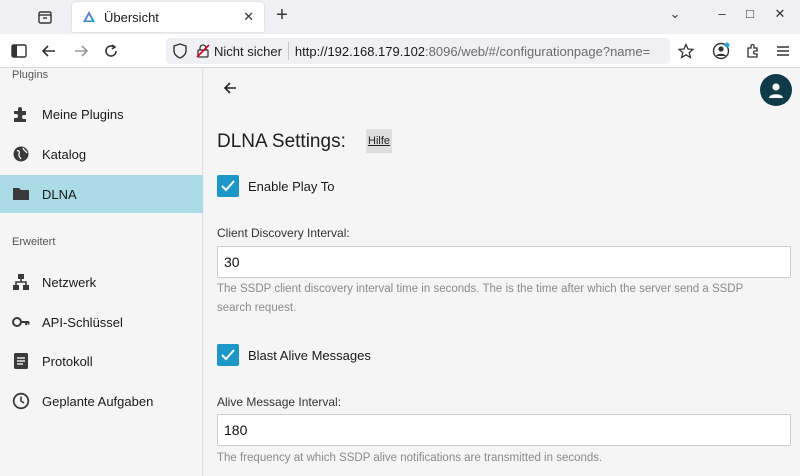 The width and height of the screenshot is (800, 476). Describe the element at coordinates (111, 51) in the screenshot. I see `reload-icon` at that location.